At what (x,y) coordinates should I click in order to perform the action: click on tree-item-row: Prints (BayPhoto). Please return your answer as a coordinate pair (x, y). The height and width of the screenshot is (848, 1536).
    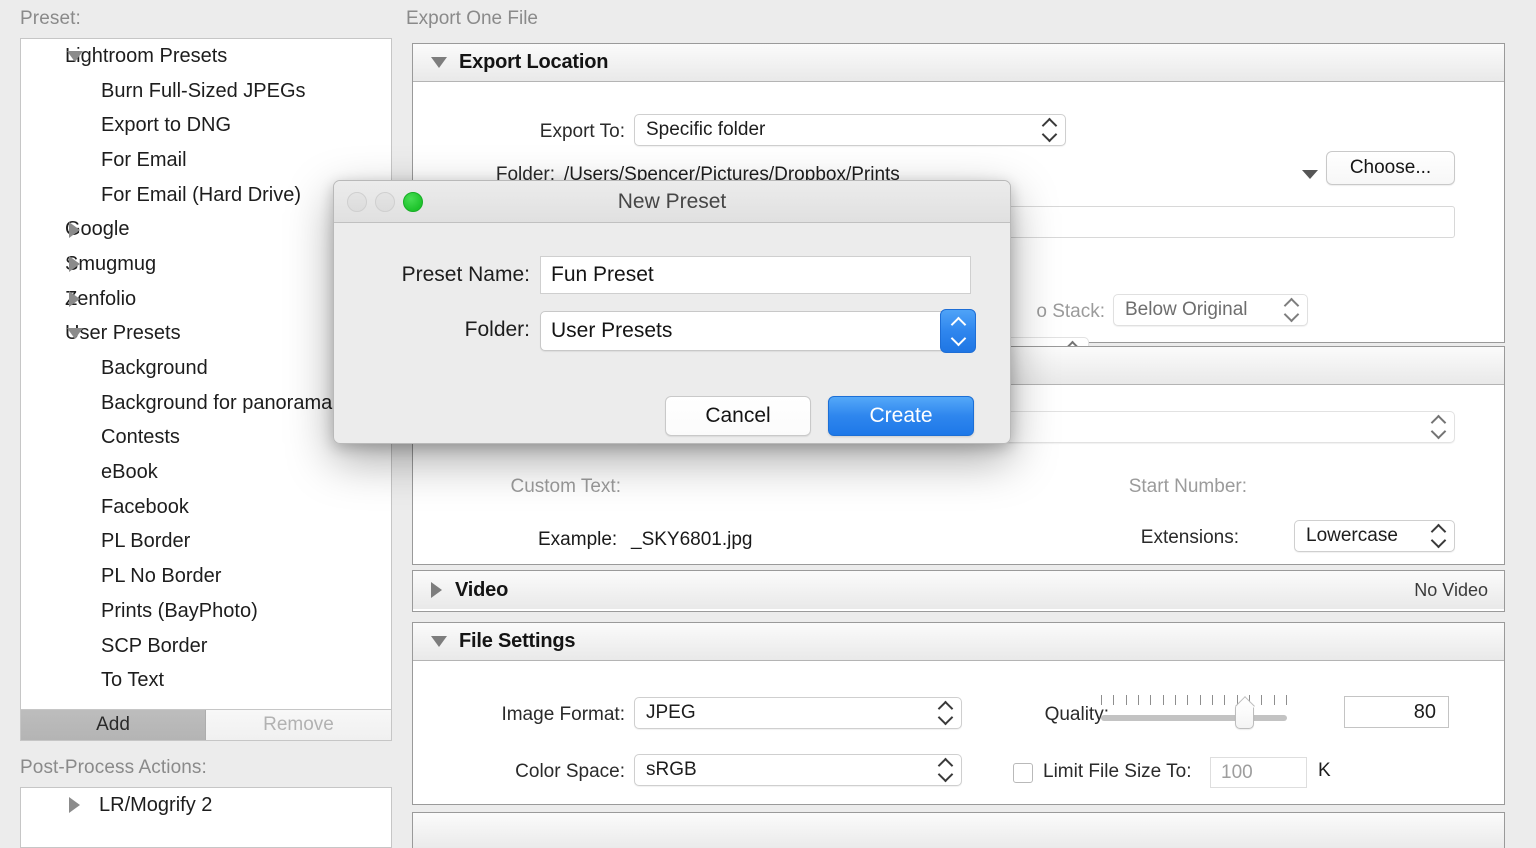
    Looking at the image, I should click on (206, 611).